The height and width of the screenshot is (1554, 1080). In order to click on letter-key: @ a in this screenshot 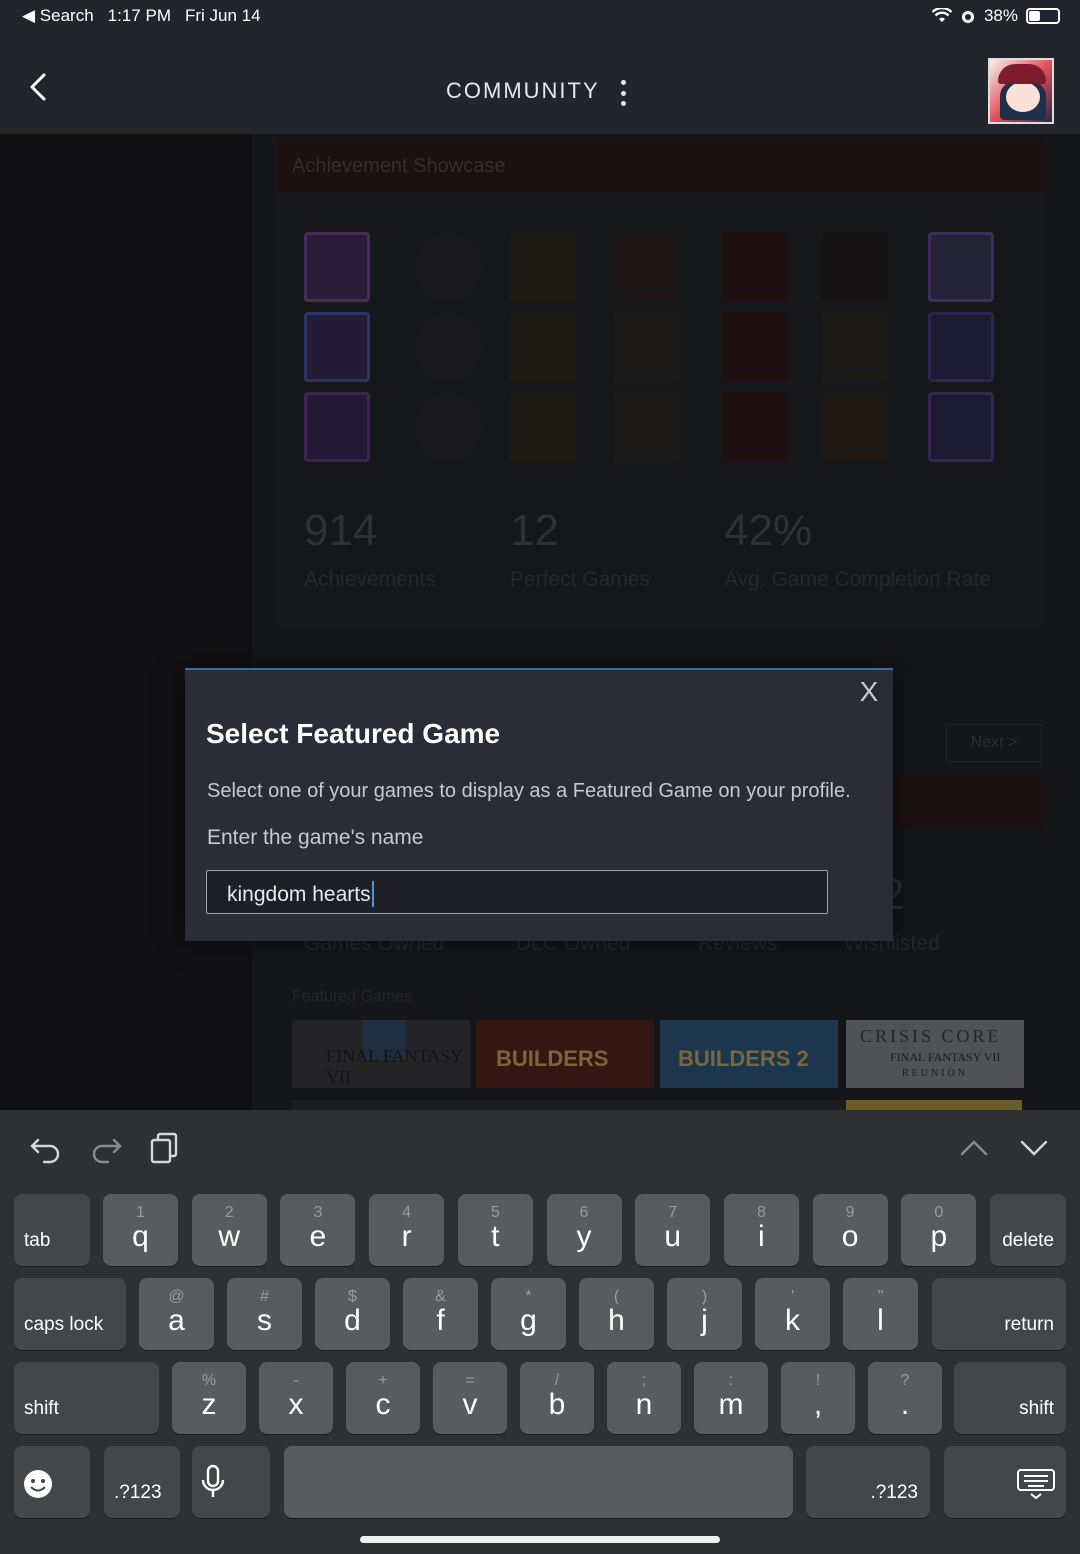, I will do `click(176, 1314)`.